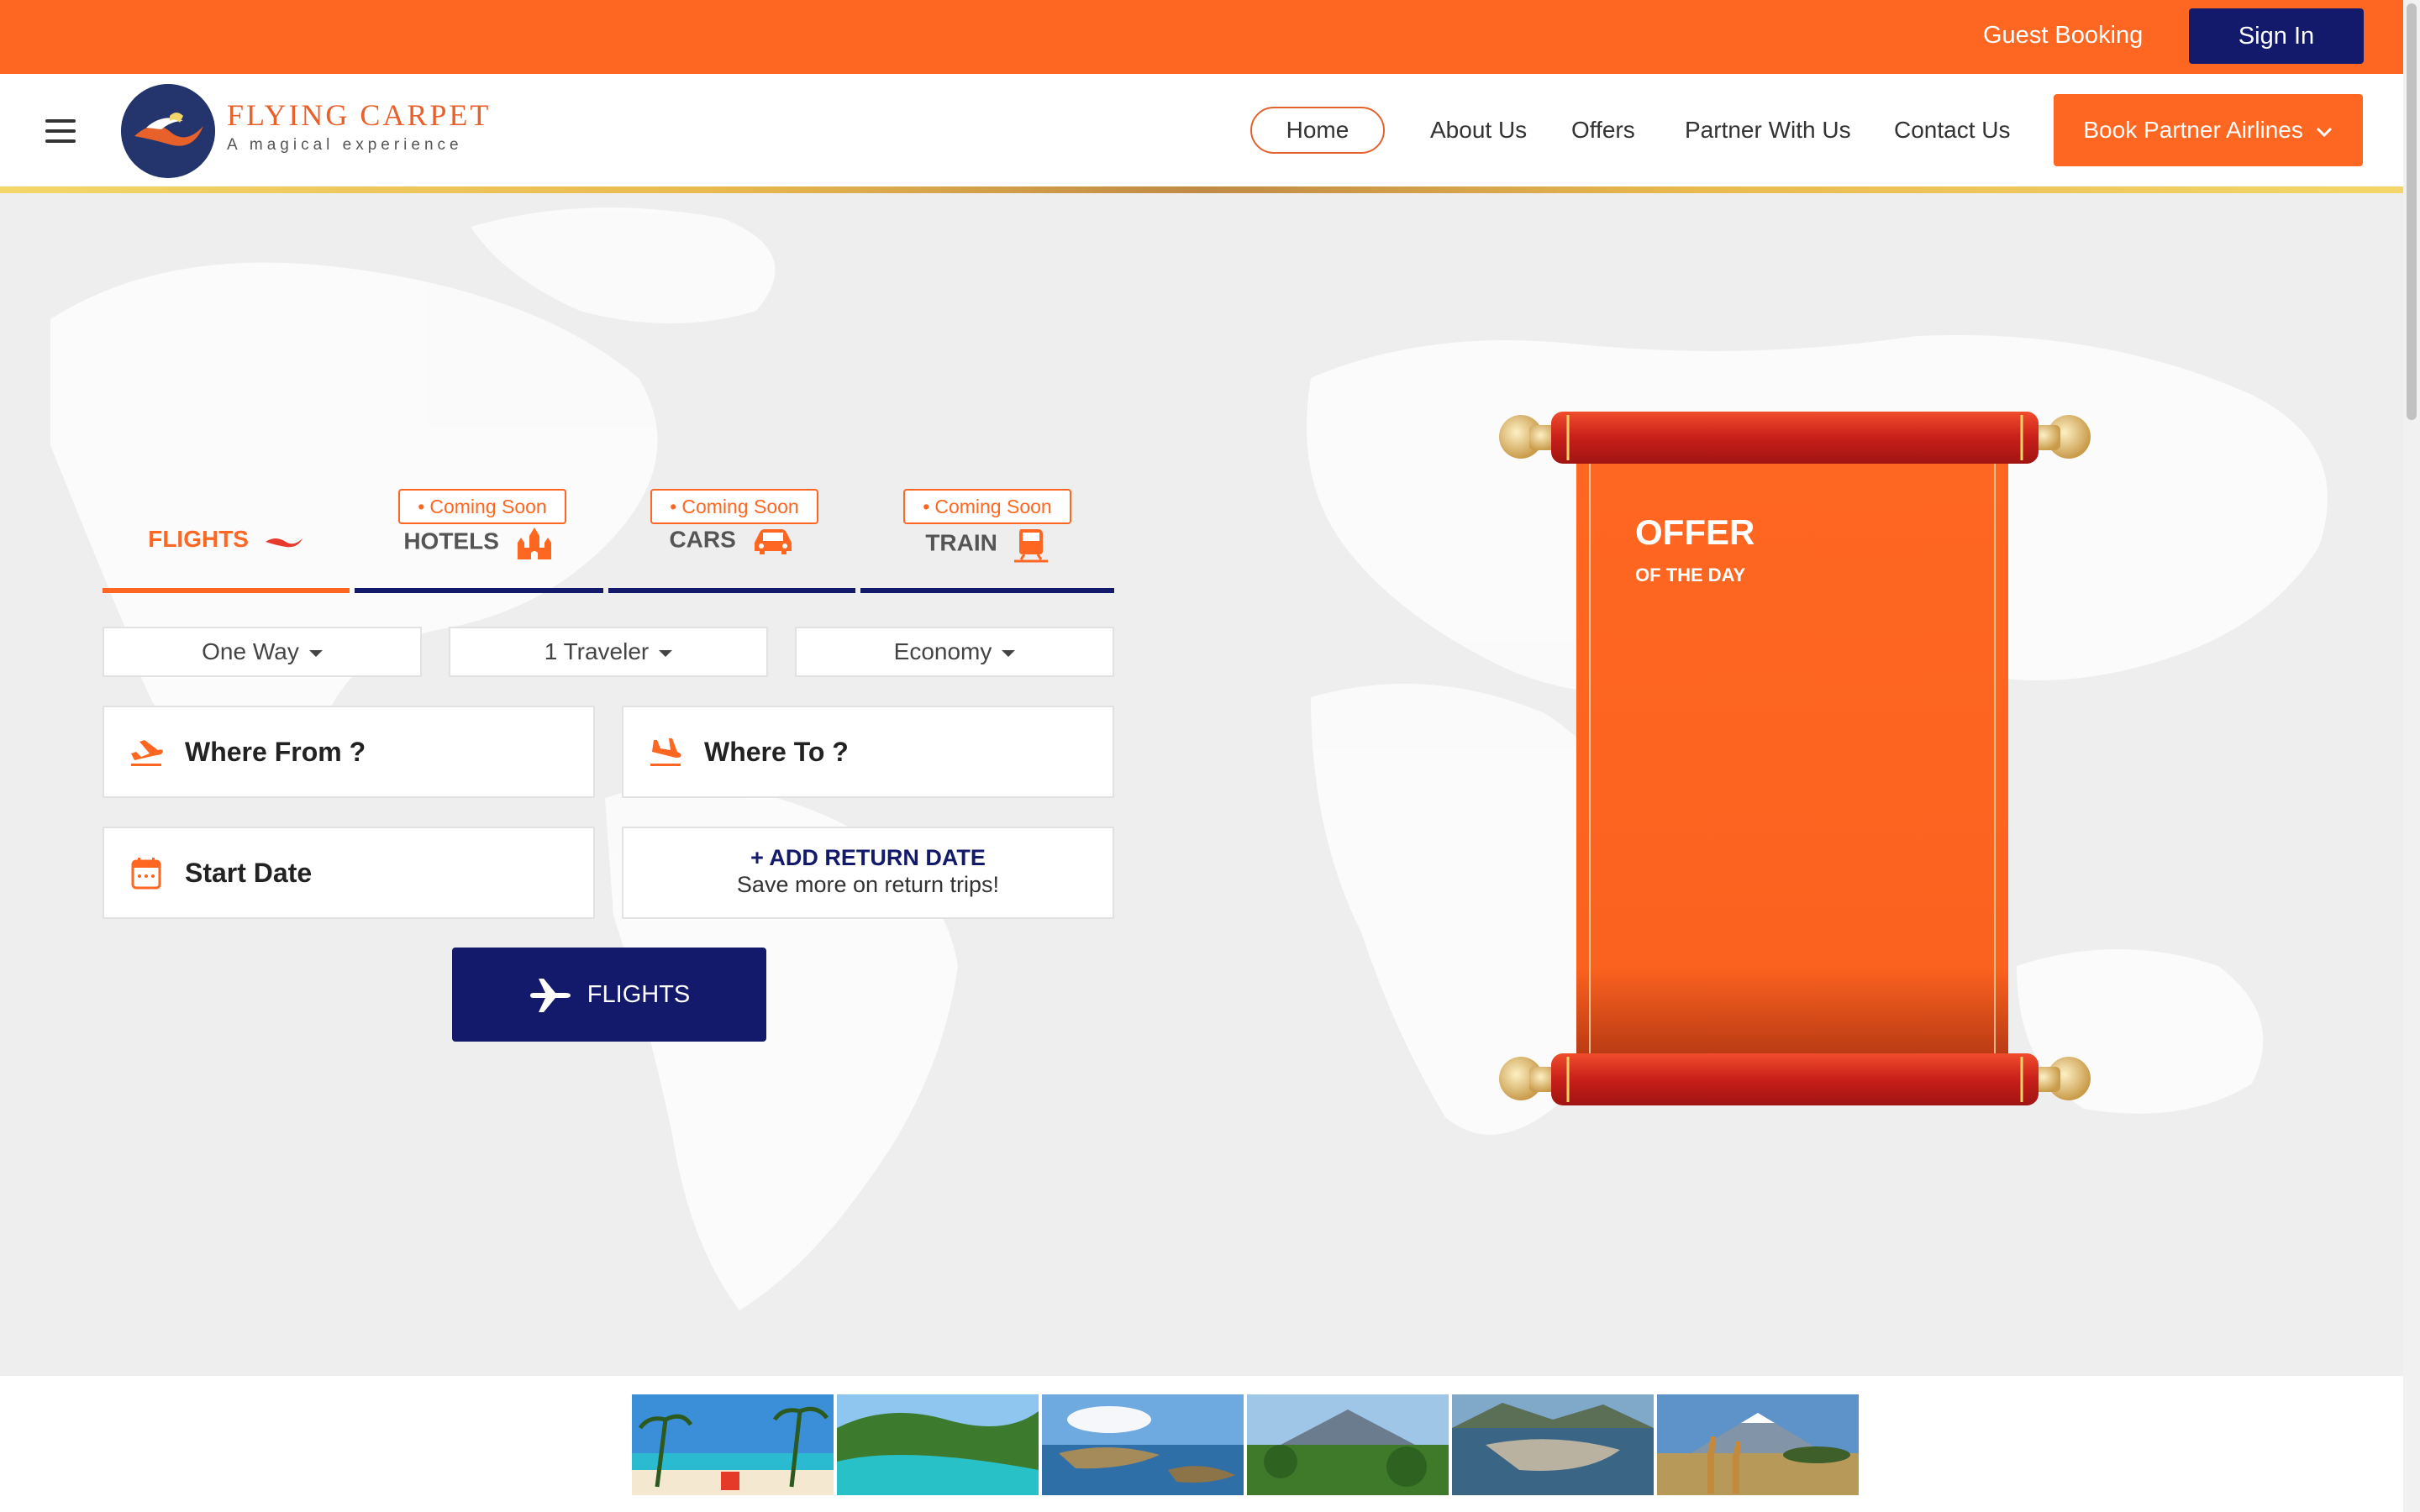 The image size is (2420, 1512). I want to click on tab-flights: FLIGHTS, so click(226, 557).